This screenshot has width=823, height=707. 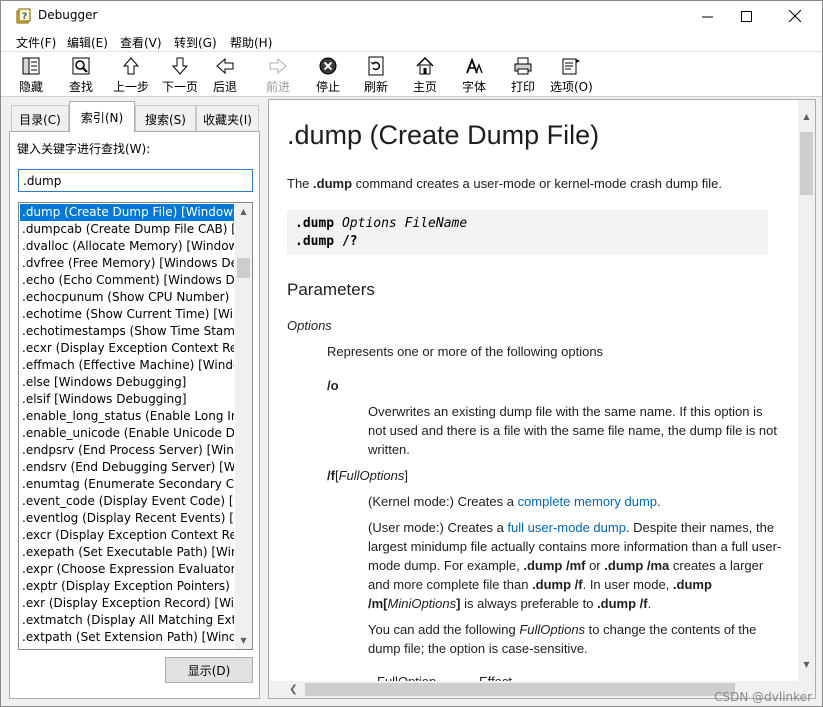 What do you see at coordinates (81, 66) in the screenshot?
I see `find-icon` at bounding box center [81, 66].